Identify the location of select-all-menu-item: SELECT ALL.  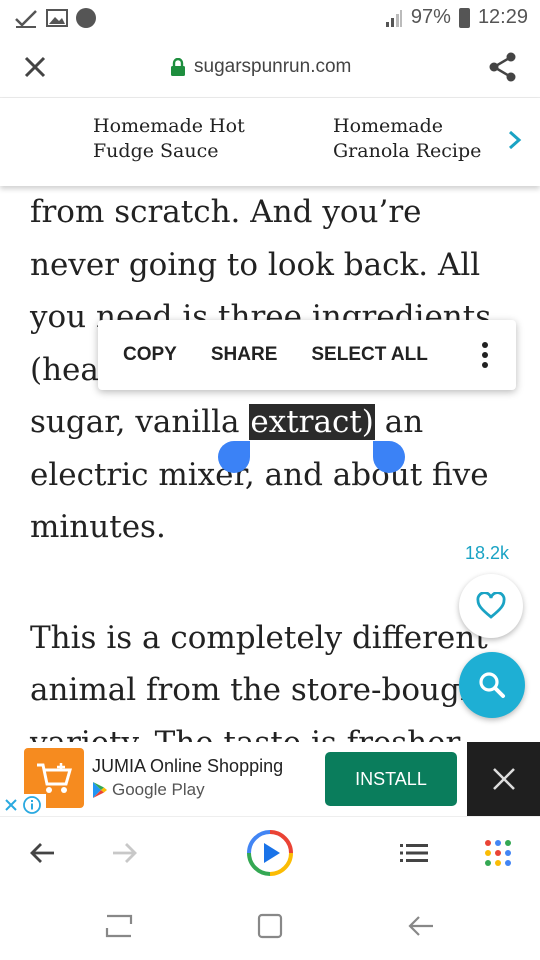
(369, 355).